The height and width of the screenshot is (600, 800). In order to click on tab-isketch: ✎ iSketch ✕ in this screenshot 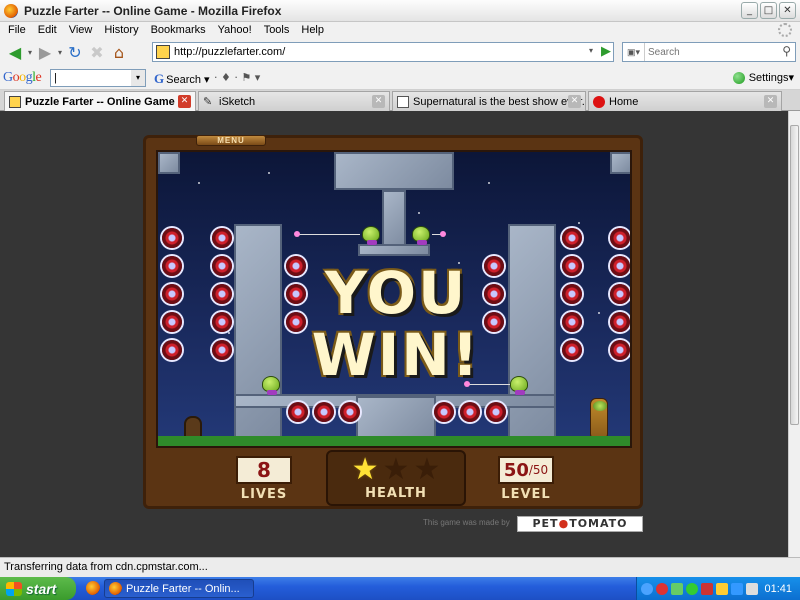, I will do `click(294, 101)`.